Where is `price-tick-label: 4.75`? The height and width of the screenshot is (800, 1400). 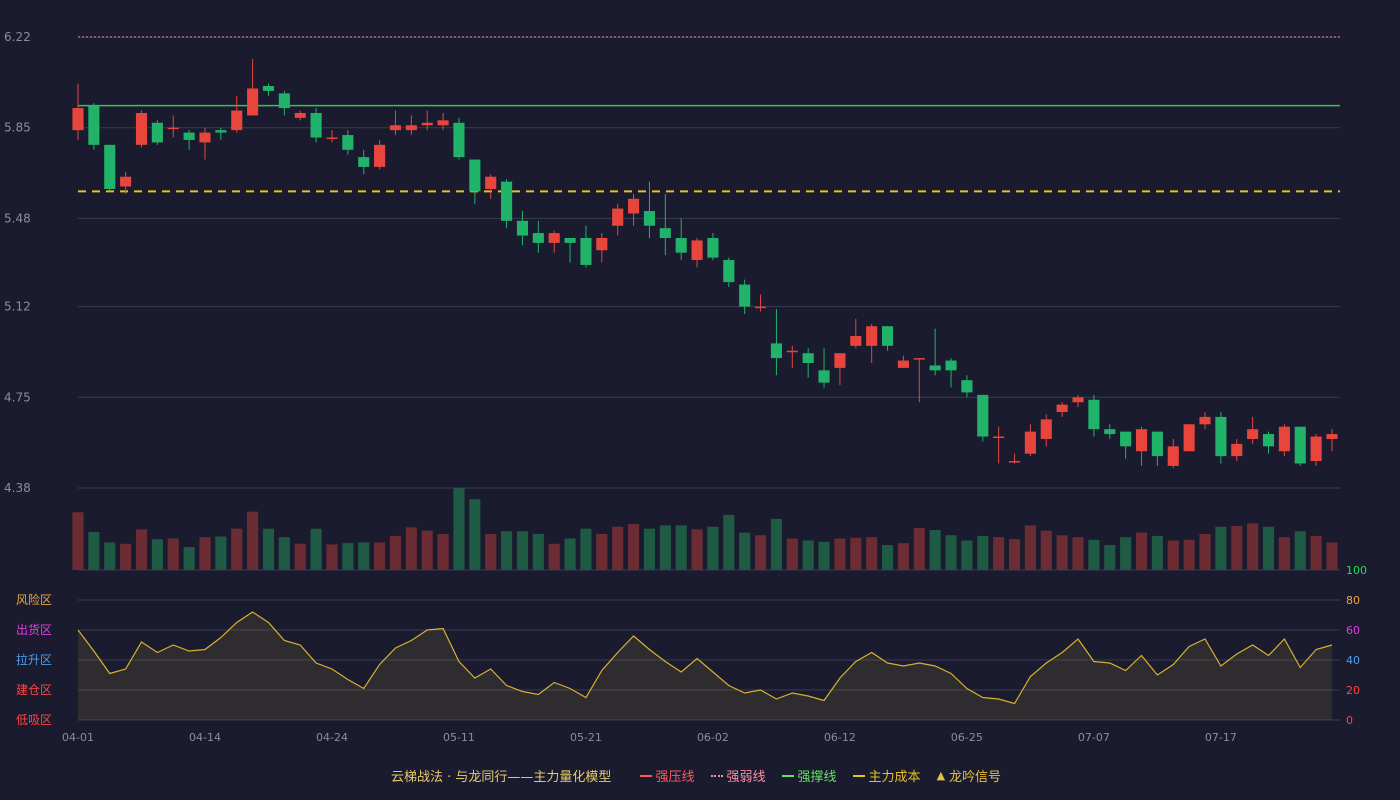
price-tick-label: 4.75 is located at coordinates (17, 397).